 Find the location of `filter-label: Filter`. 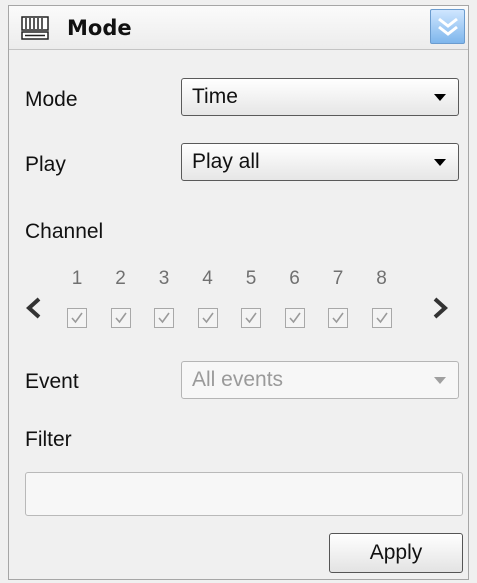

filter-label: Filter is located at coordinates (48, 439).